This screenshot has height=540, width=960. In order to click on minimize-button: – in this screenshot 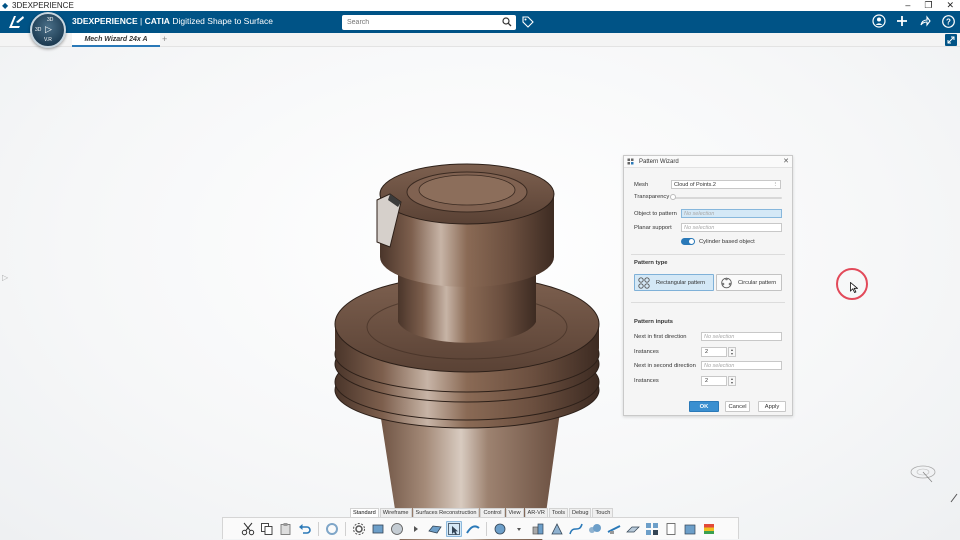, I will do `click(907, 5)`.